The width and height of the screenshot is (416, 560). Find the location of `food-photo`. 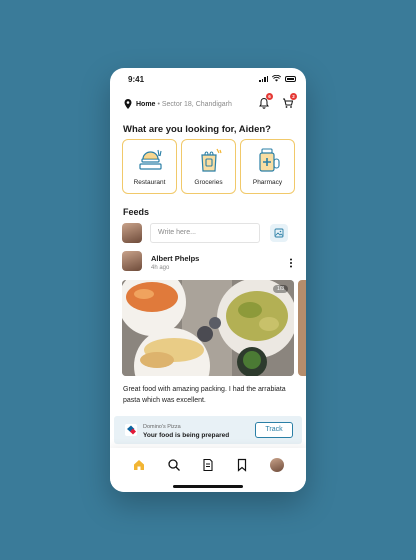

food-photo is located at coordinates (208, 328).